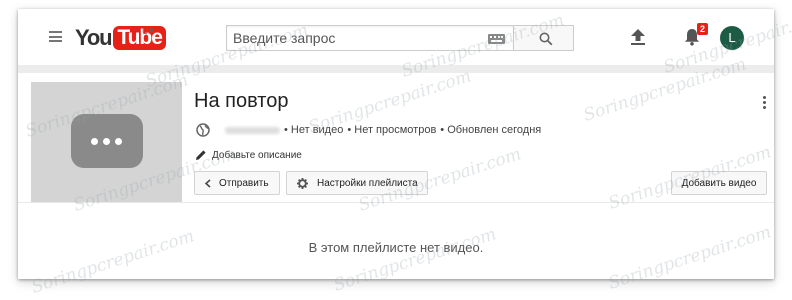  I want to click on gear-icon, so click(302, 183).